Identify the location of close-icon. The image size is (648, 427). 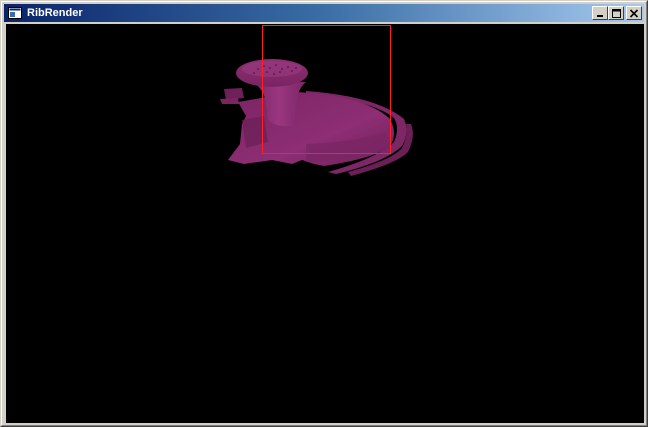
(634, 13).